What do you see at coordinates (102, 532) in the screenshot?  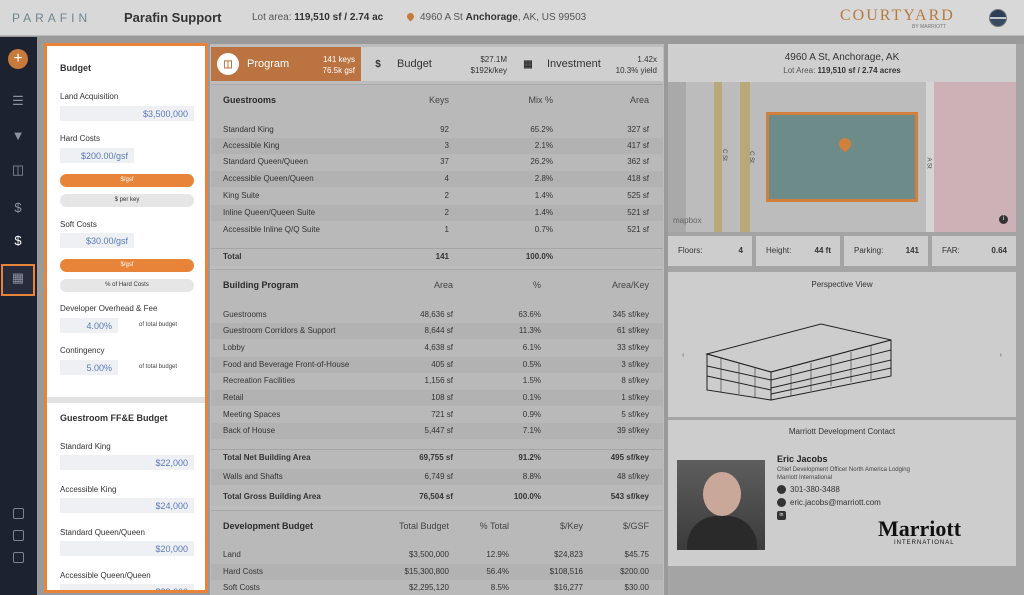 I see `ffe-label: Standard Queen/Queen` at bounding box center [102, 532].